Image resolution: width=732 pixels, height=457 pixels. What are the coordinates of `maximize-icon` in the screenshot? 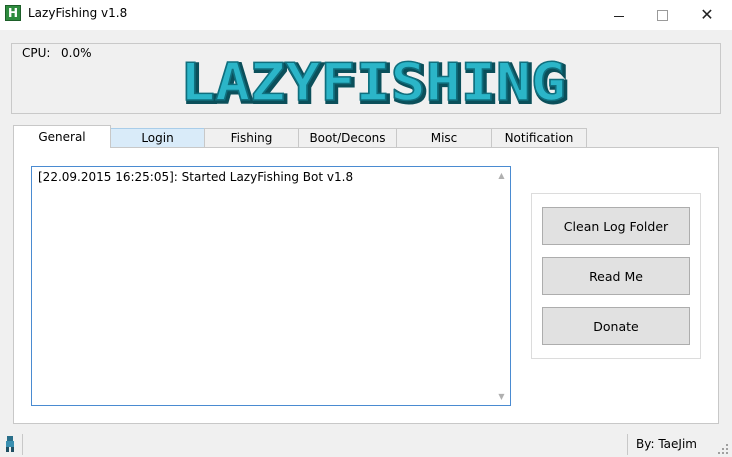 It's located at (662, 15).